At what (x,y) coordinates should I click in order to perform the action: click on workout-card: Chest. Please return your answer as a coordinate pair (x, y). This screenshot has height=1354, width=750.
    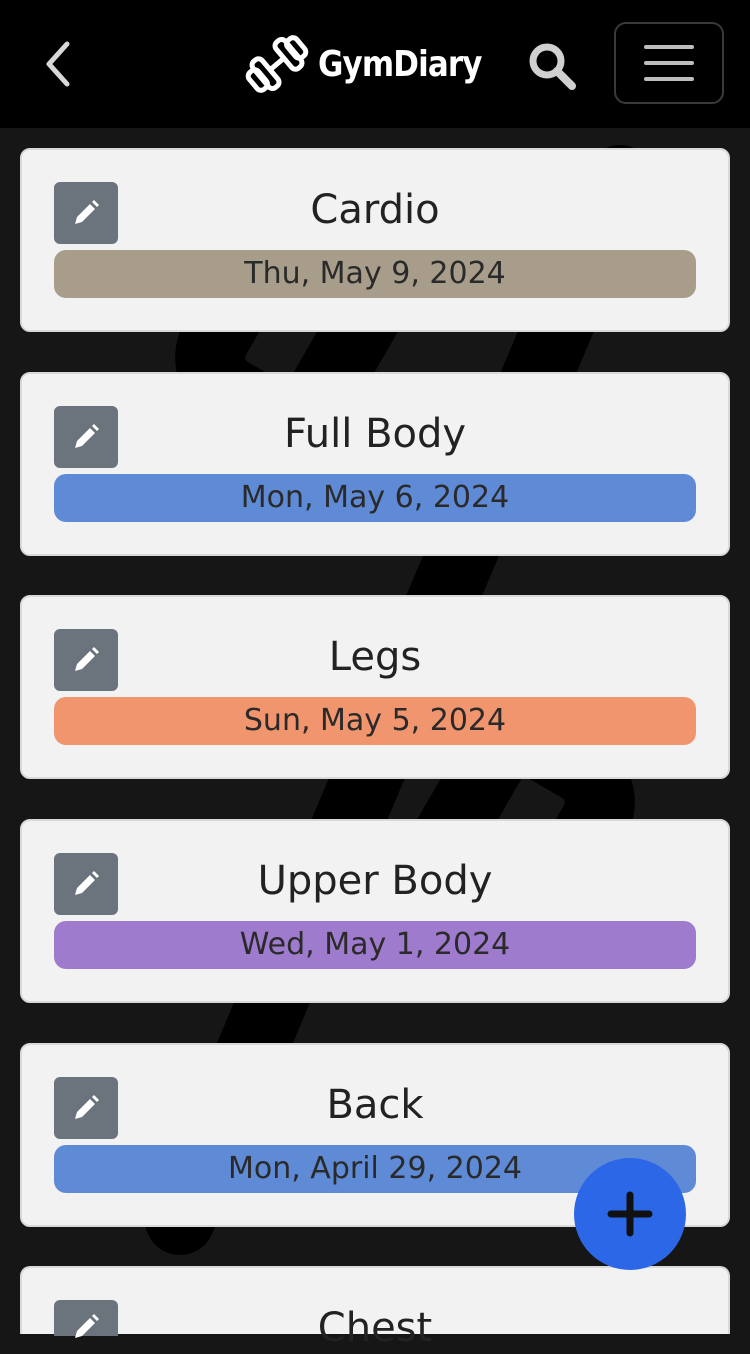
    Looking at the image, I should click on (375, 1308).